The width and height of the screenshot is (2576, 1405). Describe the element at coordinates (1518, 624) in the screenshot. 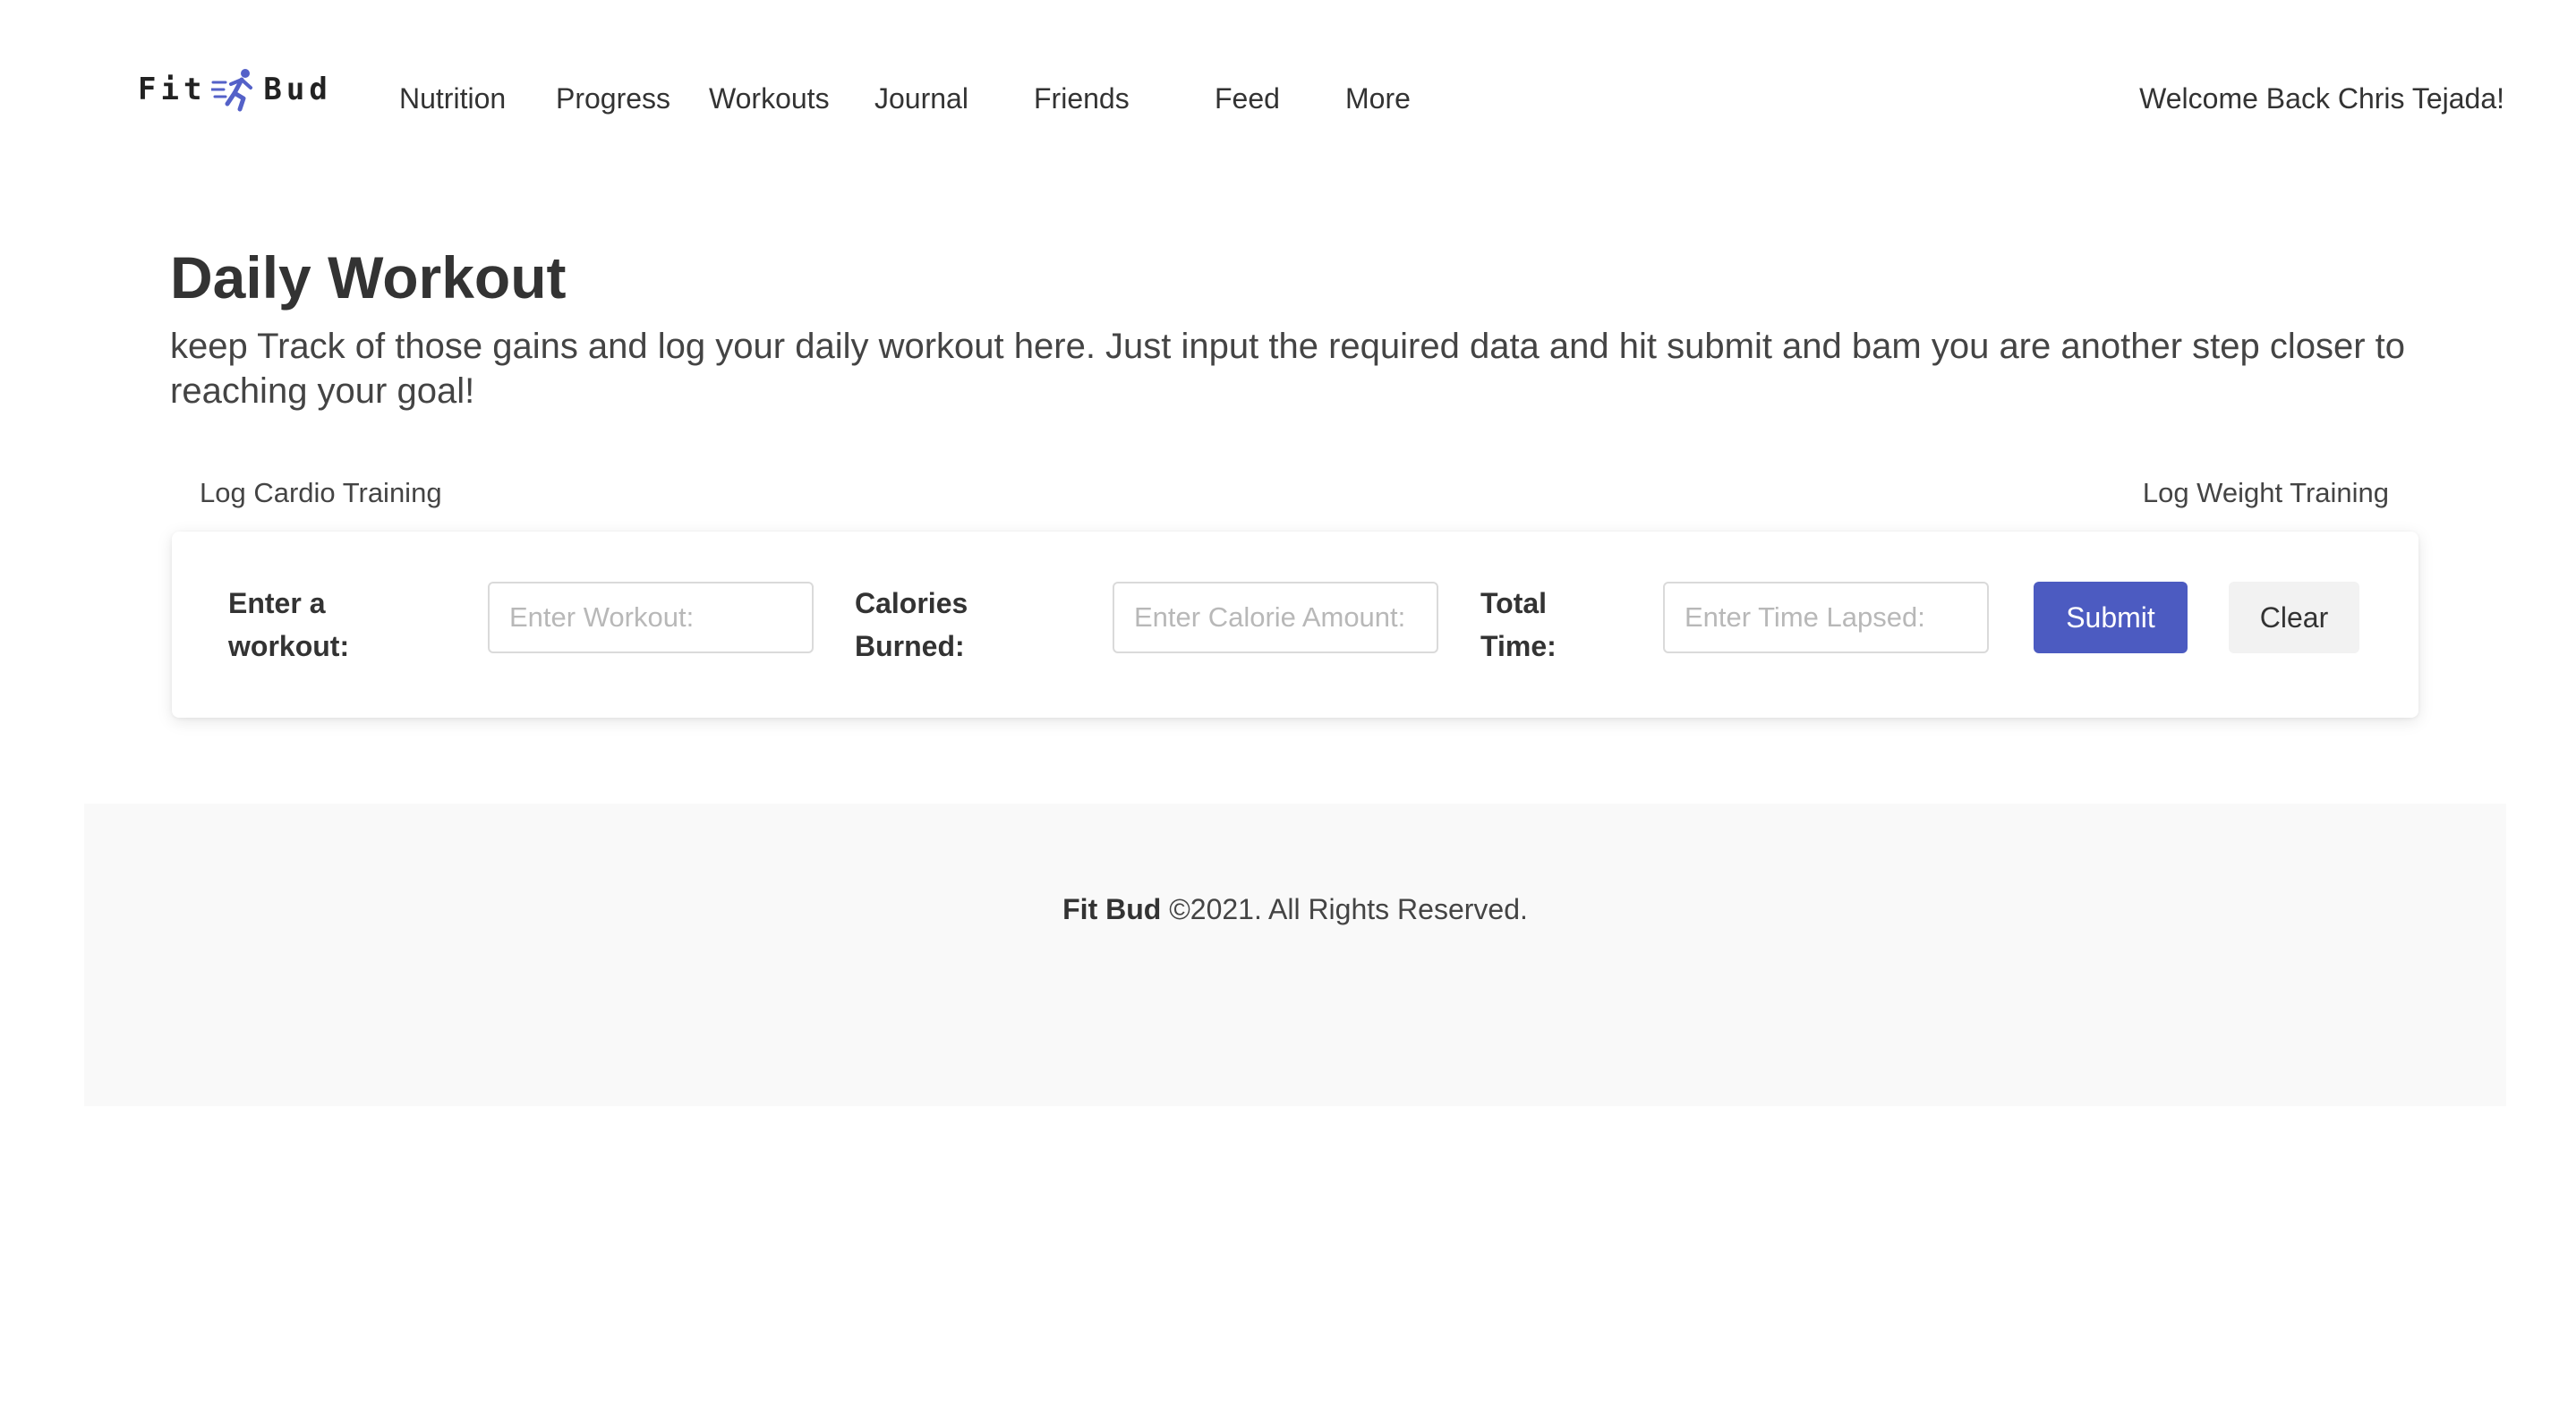

I see `total-time-label: Total Time:` at that location.